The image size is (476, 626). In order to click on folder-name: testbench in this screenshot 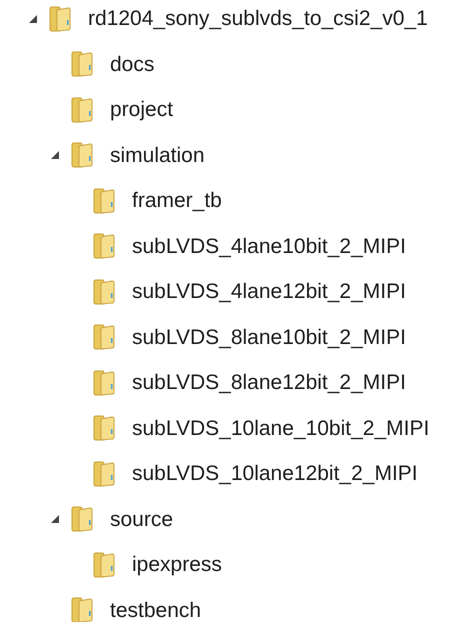, I will do `click(156, 608)`.